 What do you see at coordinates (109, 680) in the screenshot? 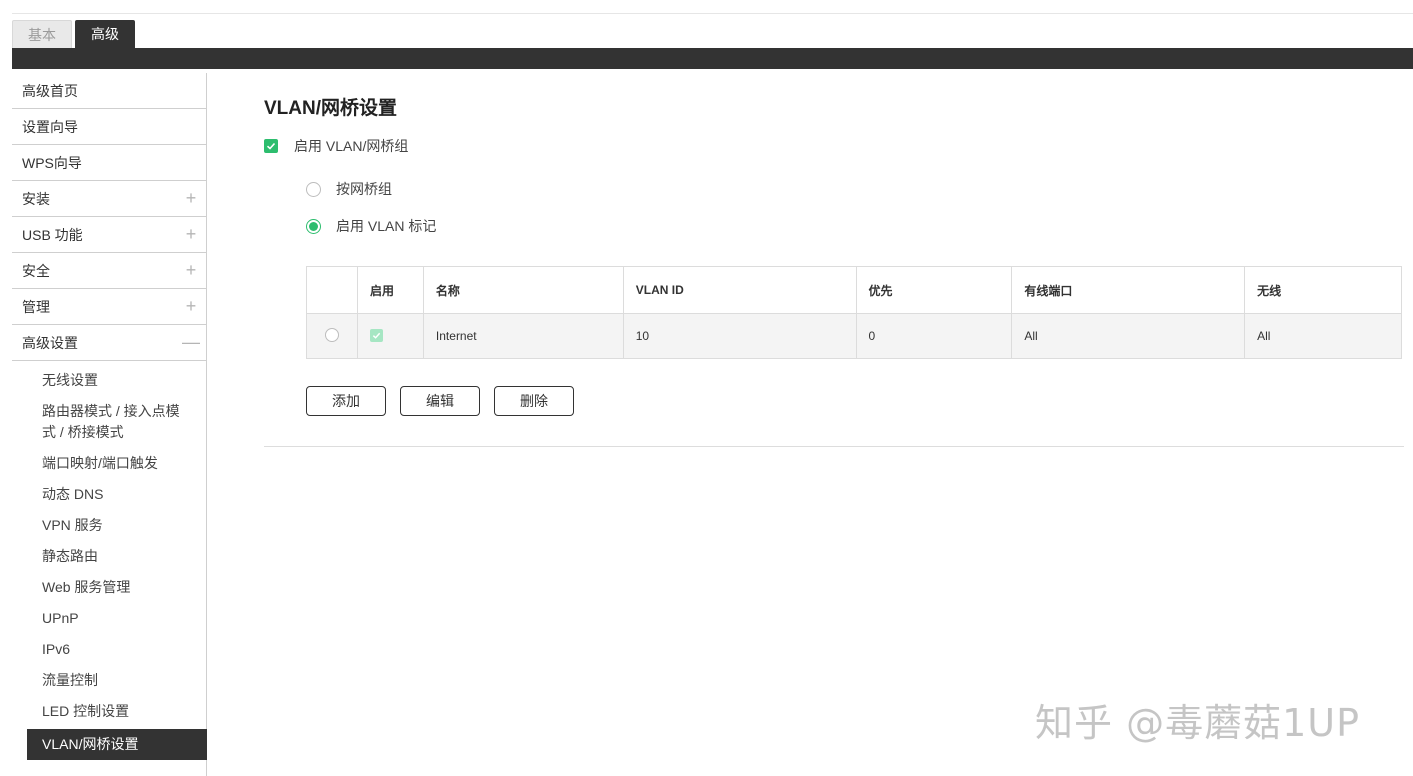
I see `sidebar-subitem-traffic-control: 流量控制` at bounding box center [109, 680].